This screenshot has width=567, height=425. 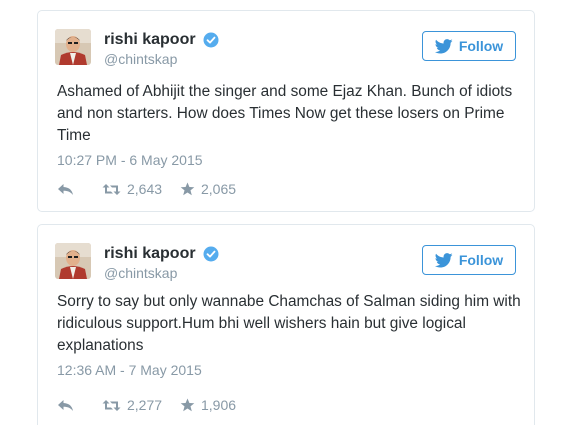 I want to click on retweet-button: 2,643, so click(x=141, y=189).